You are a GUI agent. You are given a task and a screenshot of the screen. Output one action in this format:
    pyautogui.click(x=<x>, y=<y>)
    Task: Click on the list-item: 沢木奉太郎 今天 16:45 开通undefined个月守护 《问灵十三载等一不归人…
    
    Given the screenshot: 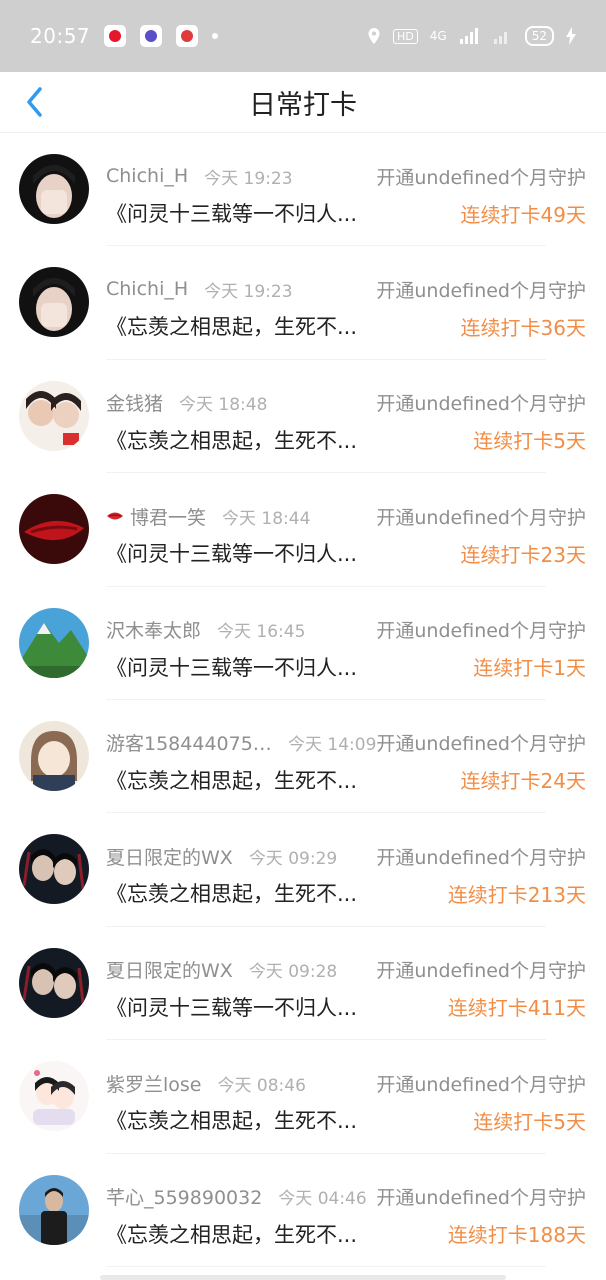 What is the action you would take?
    pyautogui.click(x=303, y=644)
    